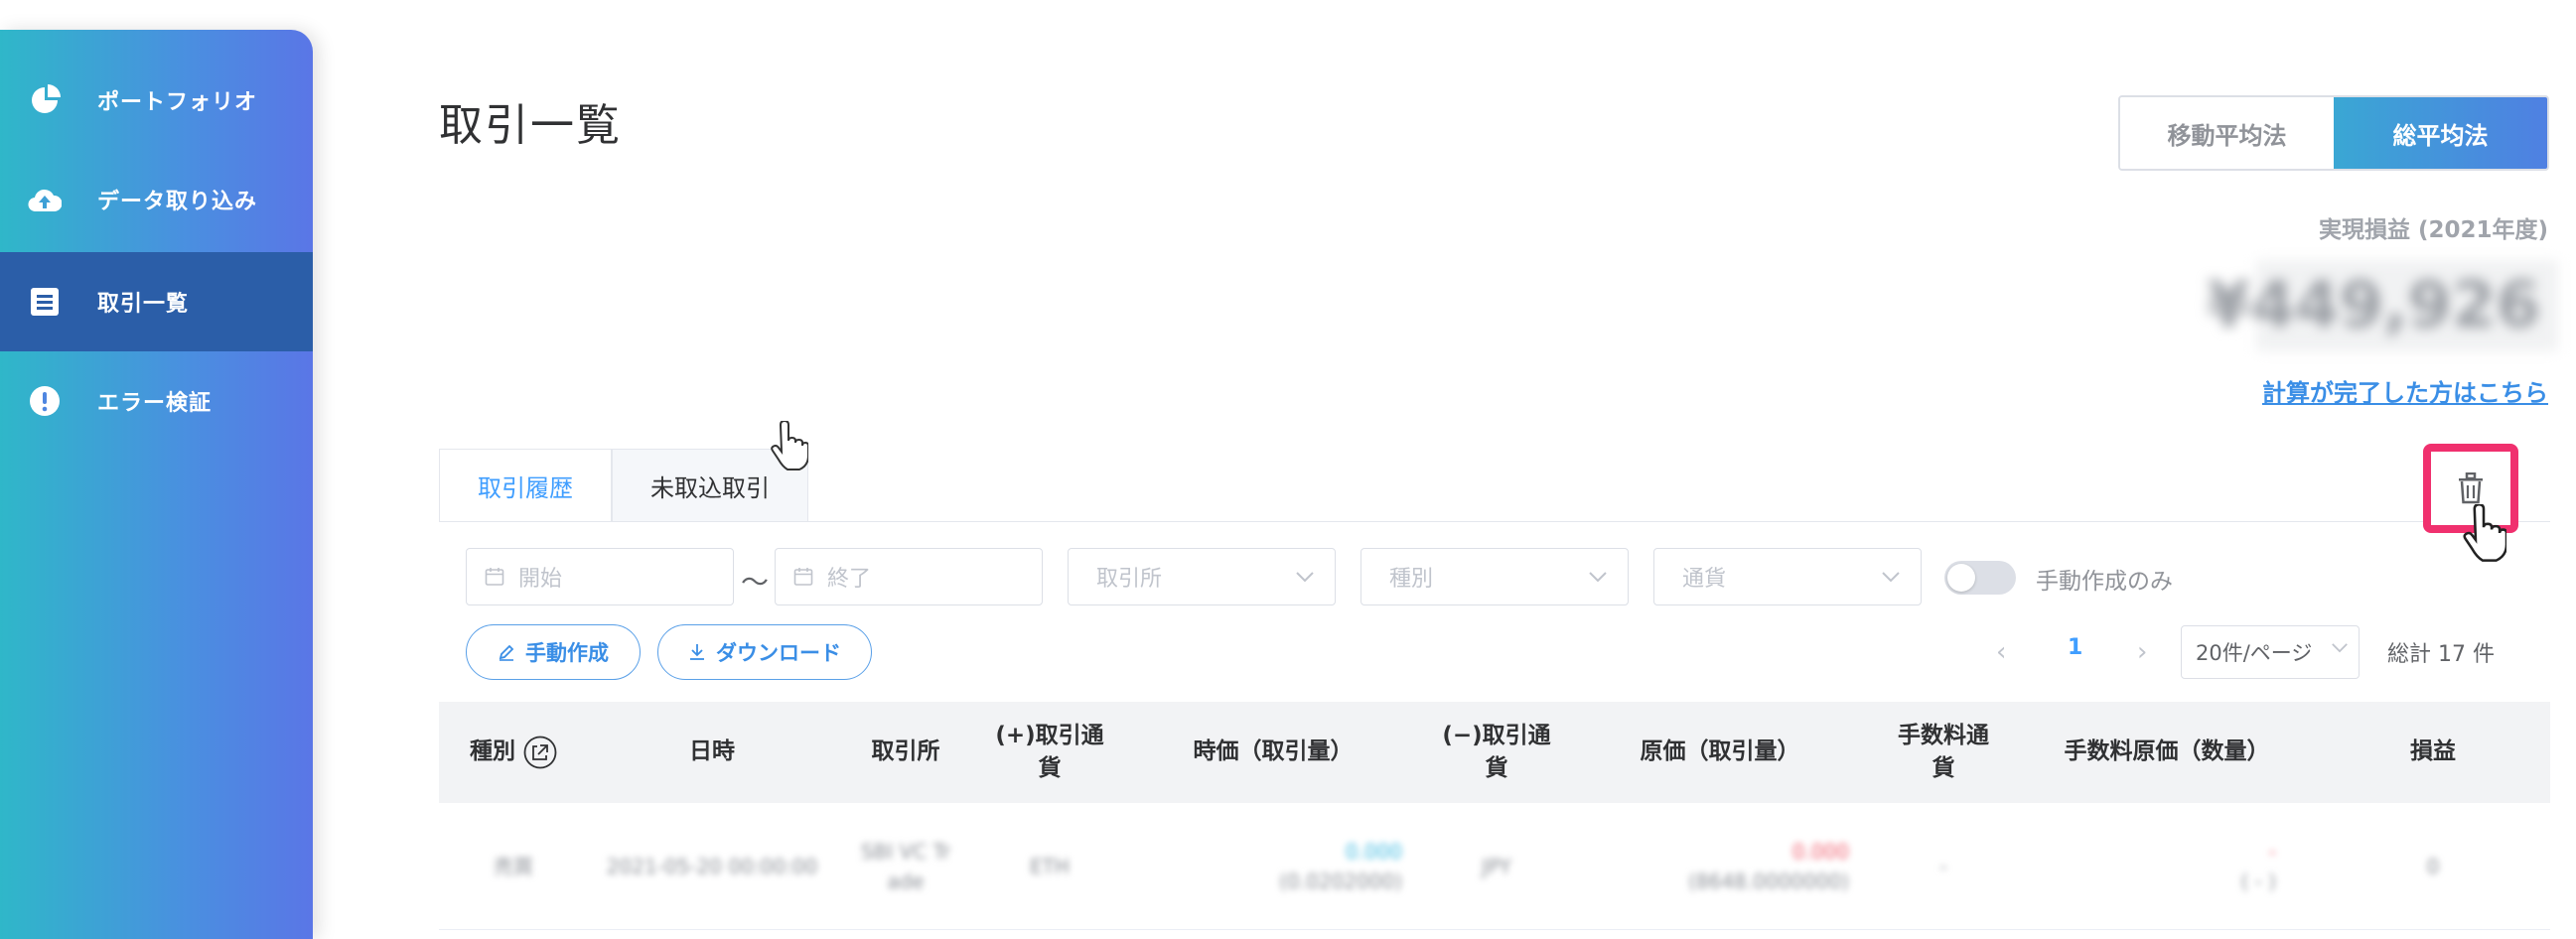 This screenshot has height=939, width=2576. I want to click on exchange-placeholder: 取引所, so click(1129, 579).